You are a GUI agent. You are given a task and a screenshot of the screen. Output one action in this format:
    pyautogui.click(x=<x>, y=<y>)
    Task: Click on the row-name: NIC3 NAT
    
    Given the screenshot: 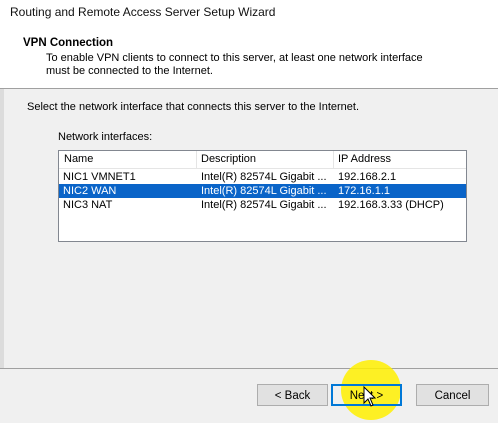 What is the action you would take?
    pyautogui.click(x=88, y=205)
    